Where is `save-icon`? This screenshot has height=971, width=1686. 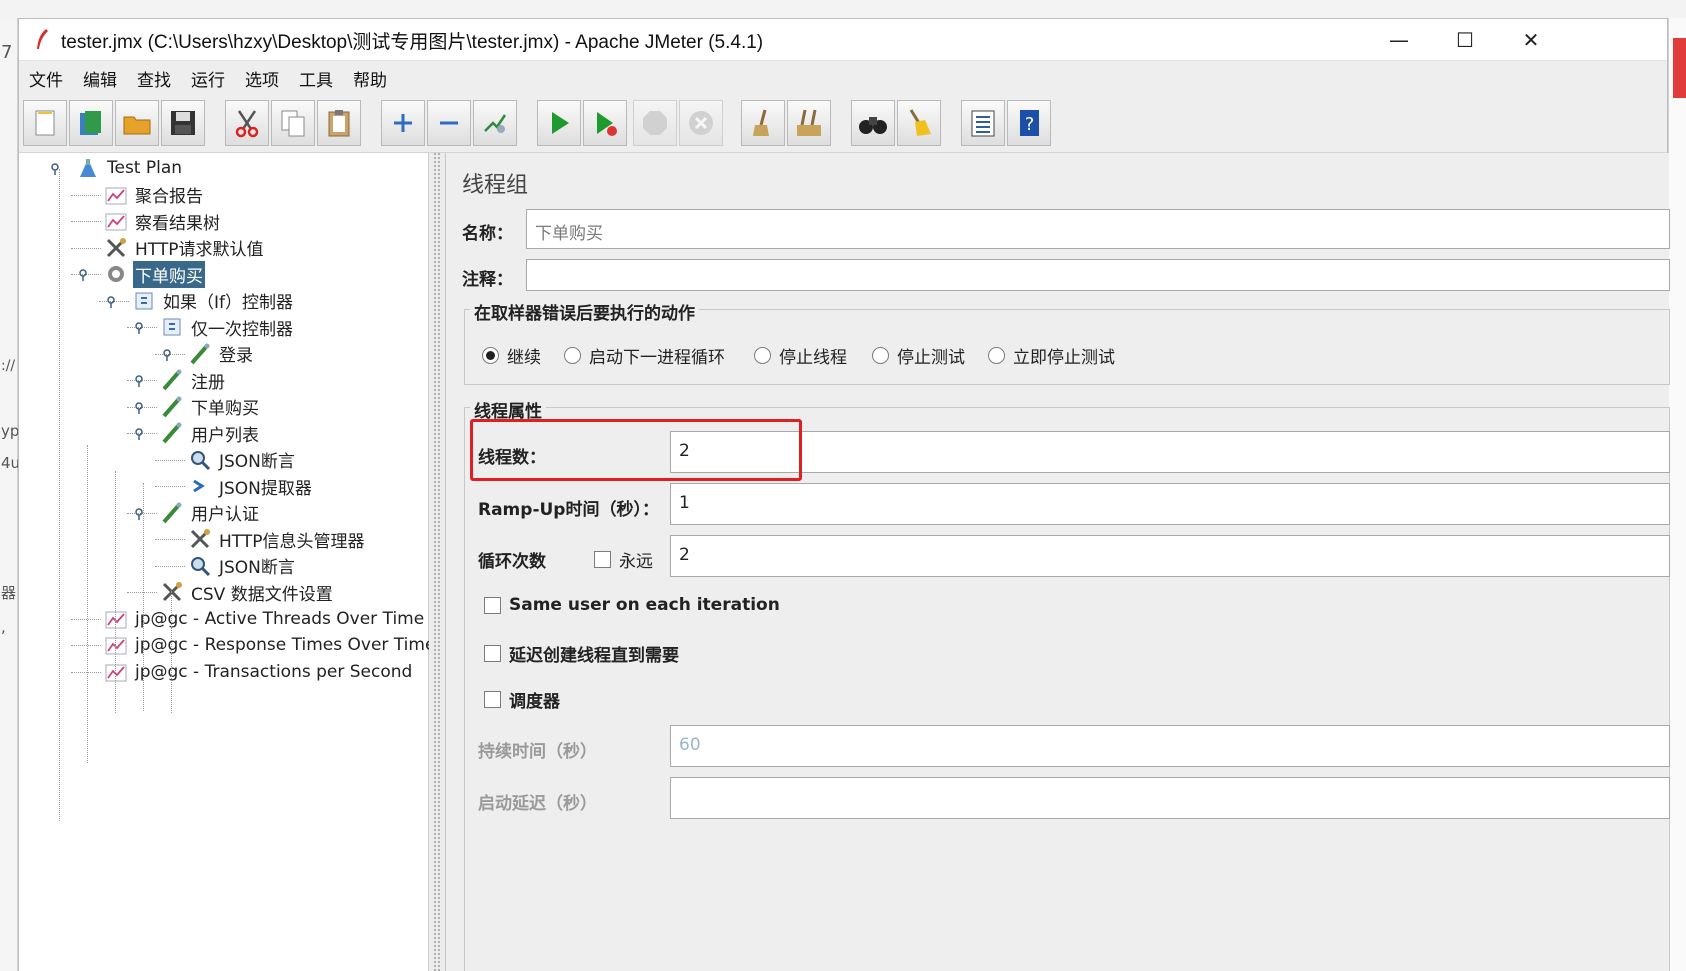
save-icon is located at coordinates (183, 123).